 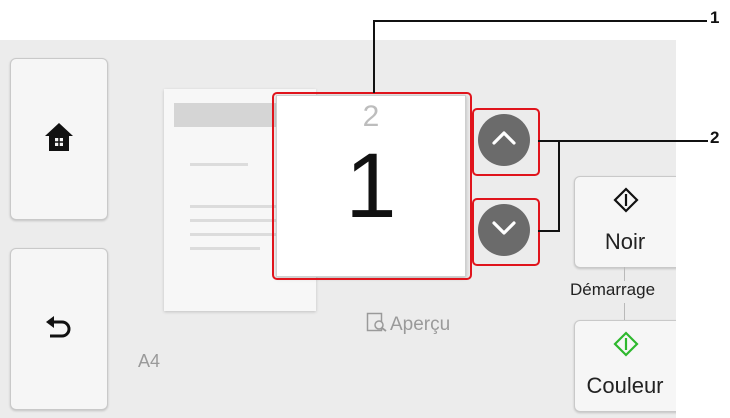 I want to click on preview-icon, so click(x=377, y=325).